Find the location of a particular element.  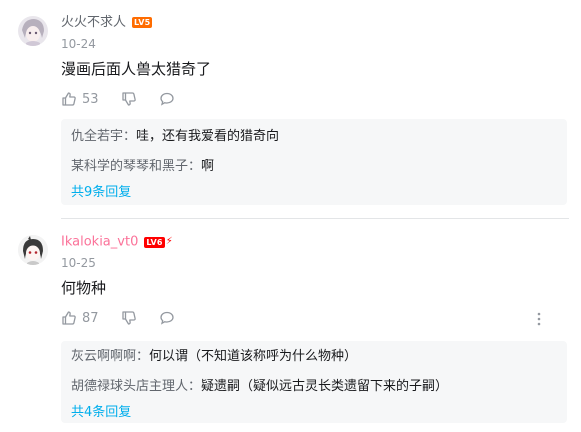

comment-actions: 87 is located at coordinates (129, 318).